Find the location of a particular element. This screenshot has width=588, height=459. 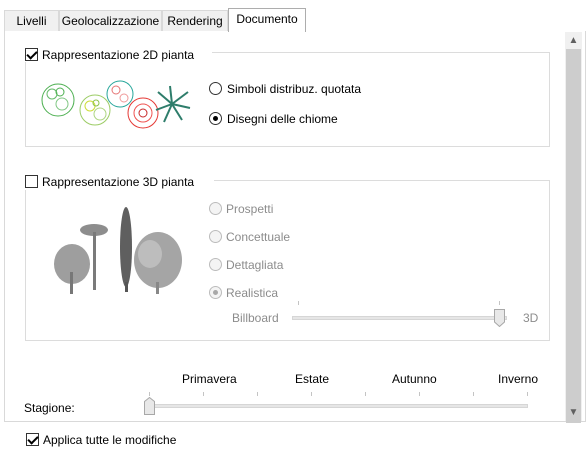

tab-rendering: Rendering is located at coordinates (195, 21).